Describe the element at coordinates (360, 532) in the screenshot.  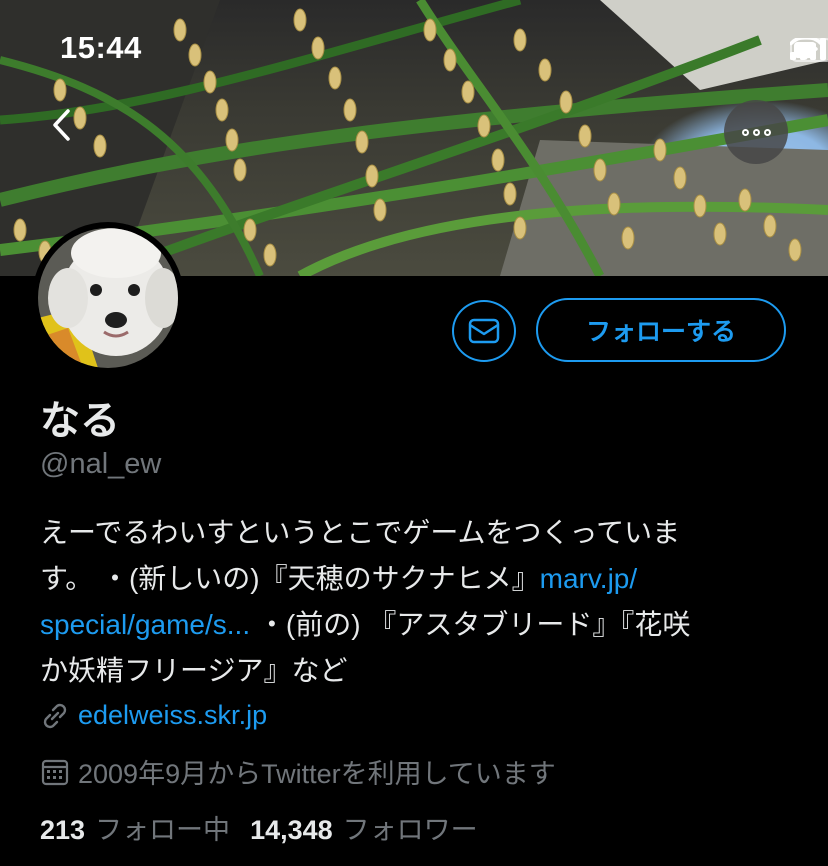
I see `bio-line-1: えーでるわいすというとこでゲームをつくっていま` at that location.